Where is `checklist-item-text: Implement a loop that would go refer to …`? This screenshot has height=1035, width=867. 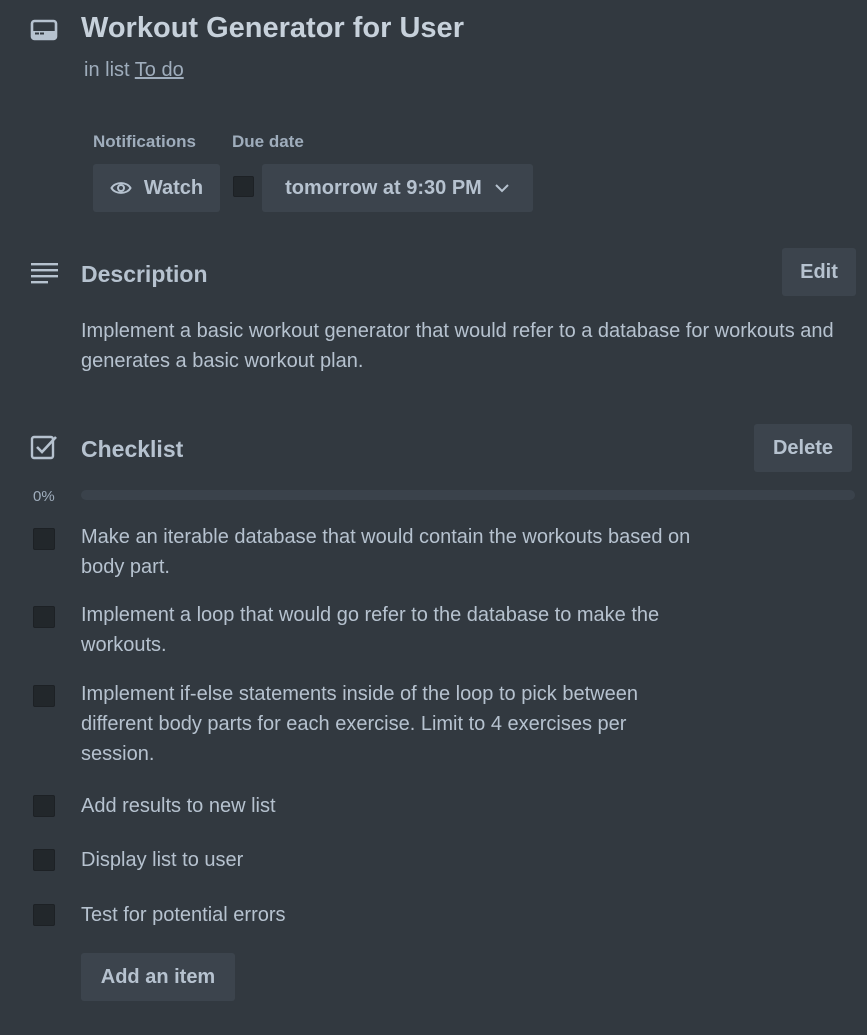
checklist-item-text: Implement a loop that would go refer to … is located at coordinates (396, 630).